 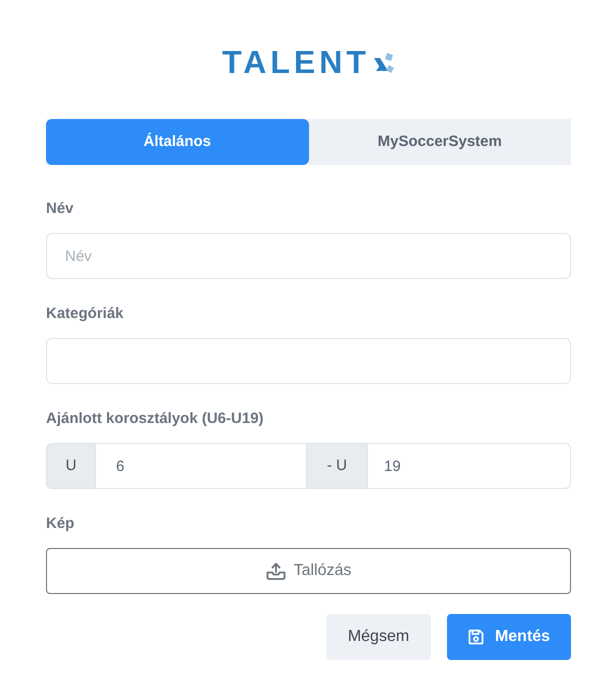 What do you see at coordinates (200, 466) in the screenshot?
I see `input-field: 6` at bounding box center [200, 466].